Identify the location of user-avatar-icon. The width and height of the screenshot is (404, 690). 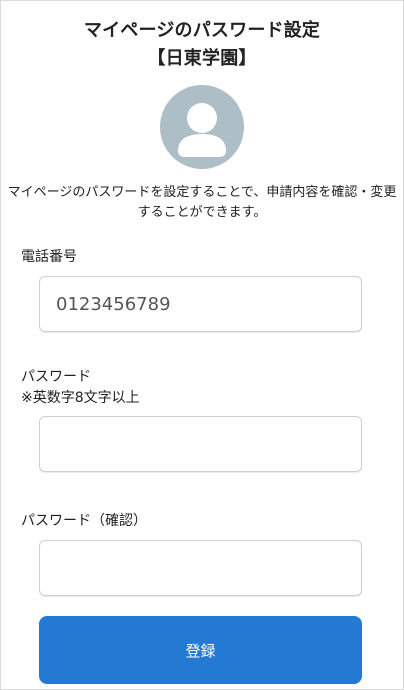
(202, 127).